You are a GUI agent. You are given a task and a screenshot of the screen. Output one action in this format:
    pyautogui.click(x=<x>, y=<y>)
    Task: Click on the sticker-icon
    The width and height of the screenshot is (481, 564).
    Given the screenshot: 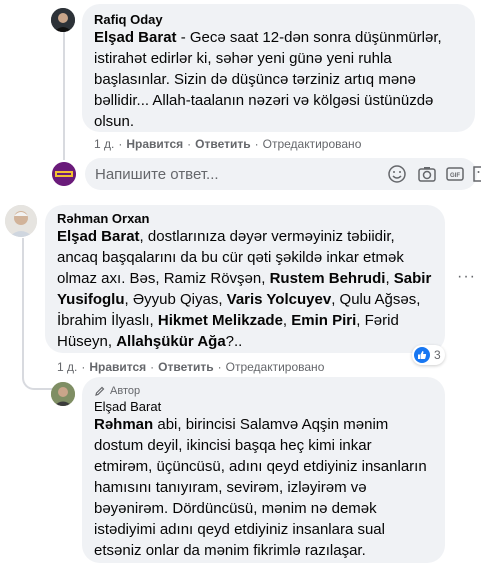 What is the action you would take?
    pyautogui.click(x=476, y=174)
    